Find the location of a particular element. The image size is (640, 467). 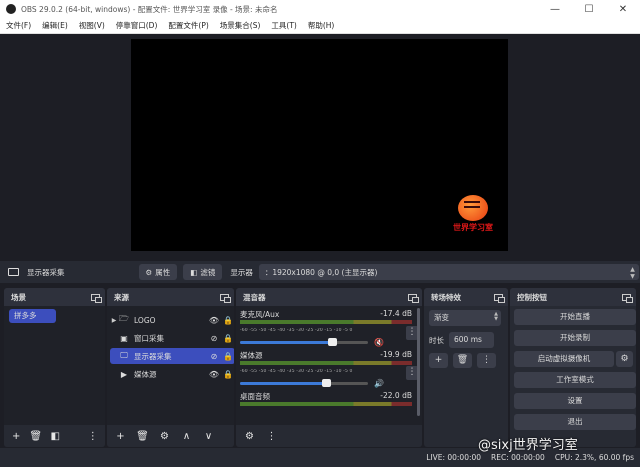

mixer-menu-button: ⋮ is located at coordinates (271, 436).